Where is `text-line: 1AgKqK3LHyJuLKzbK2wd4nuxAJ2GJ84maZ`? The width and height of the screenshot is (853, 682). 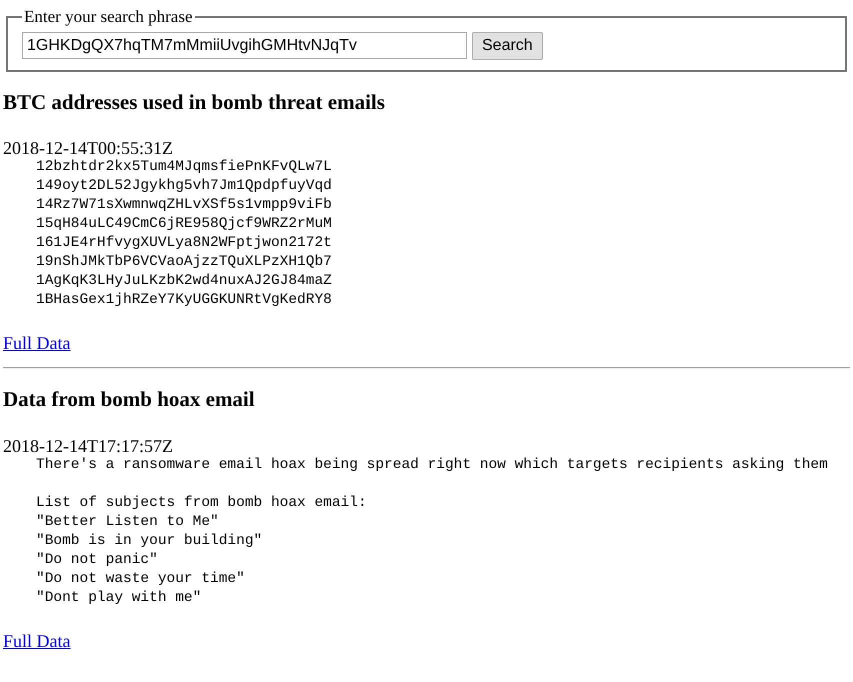 text-line: 1AgKqK3LHyJuLKzbK2wd4nuxAJ2GJ84maZ is located at coordinates (184, 282).